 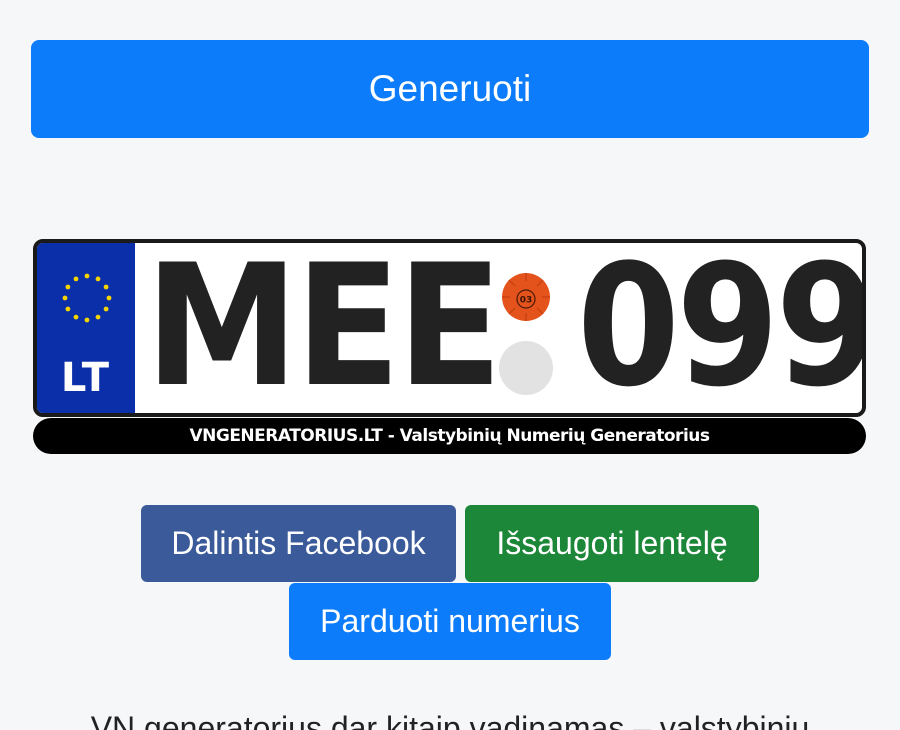 I want to click on share-facebook-button: Dalintis Facebook, so click(x=298, y=543).